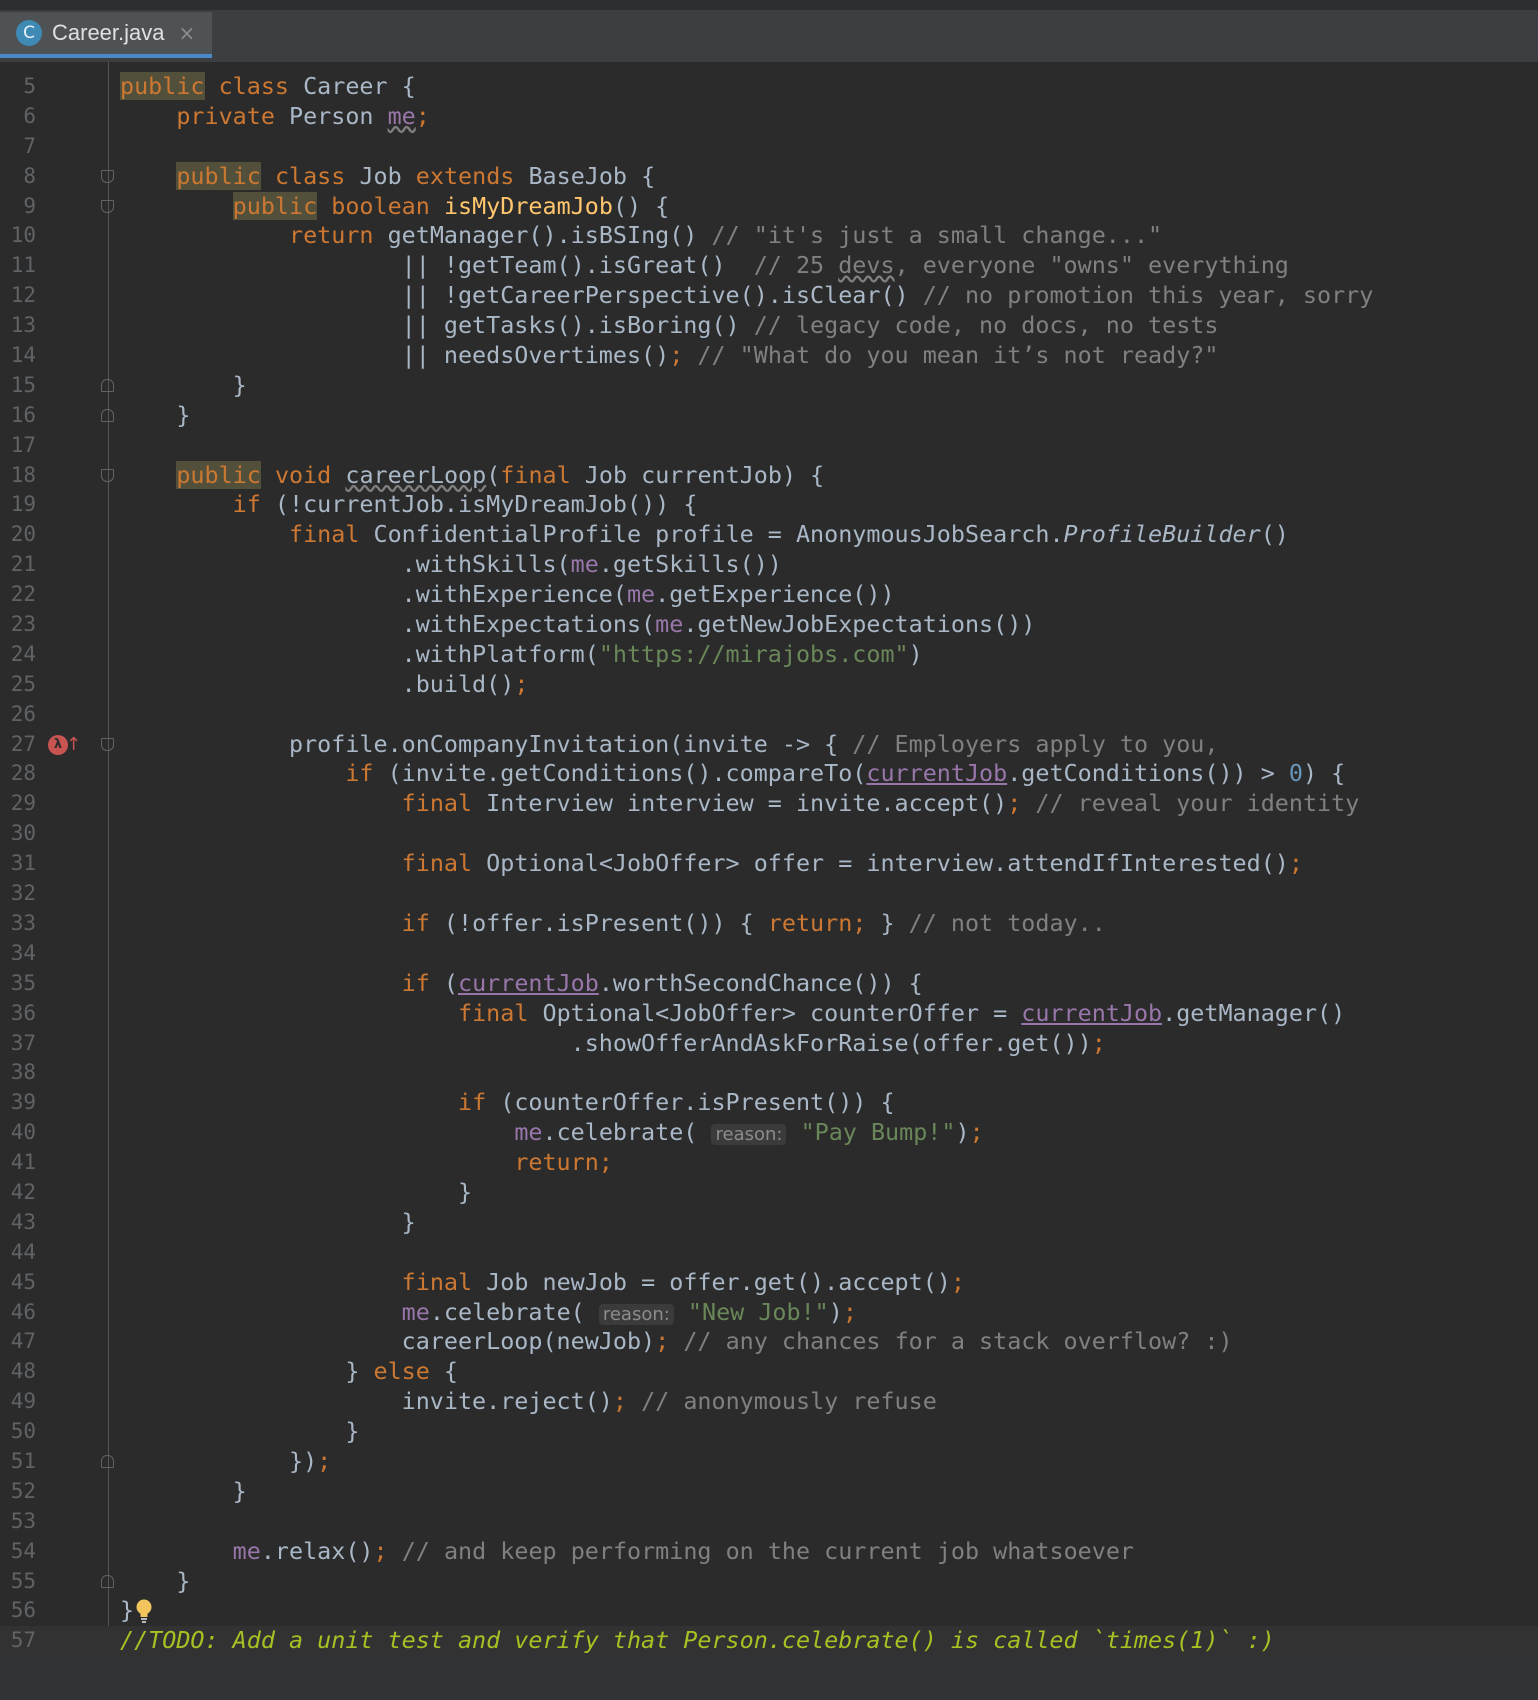 Image resolution: width=1538 pixels, height=1700 pixels. Describe the element at coordinates (23, 474) in the screenshot. I see `line-number: 18` at that location.